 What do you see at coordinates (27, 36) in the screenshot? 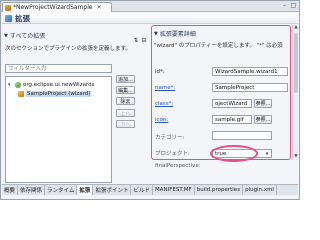
I see `all-extensions-title: すべての拡張` at bounding box center [27, 36].